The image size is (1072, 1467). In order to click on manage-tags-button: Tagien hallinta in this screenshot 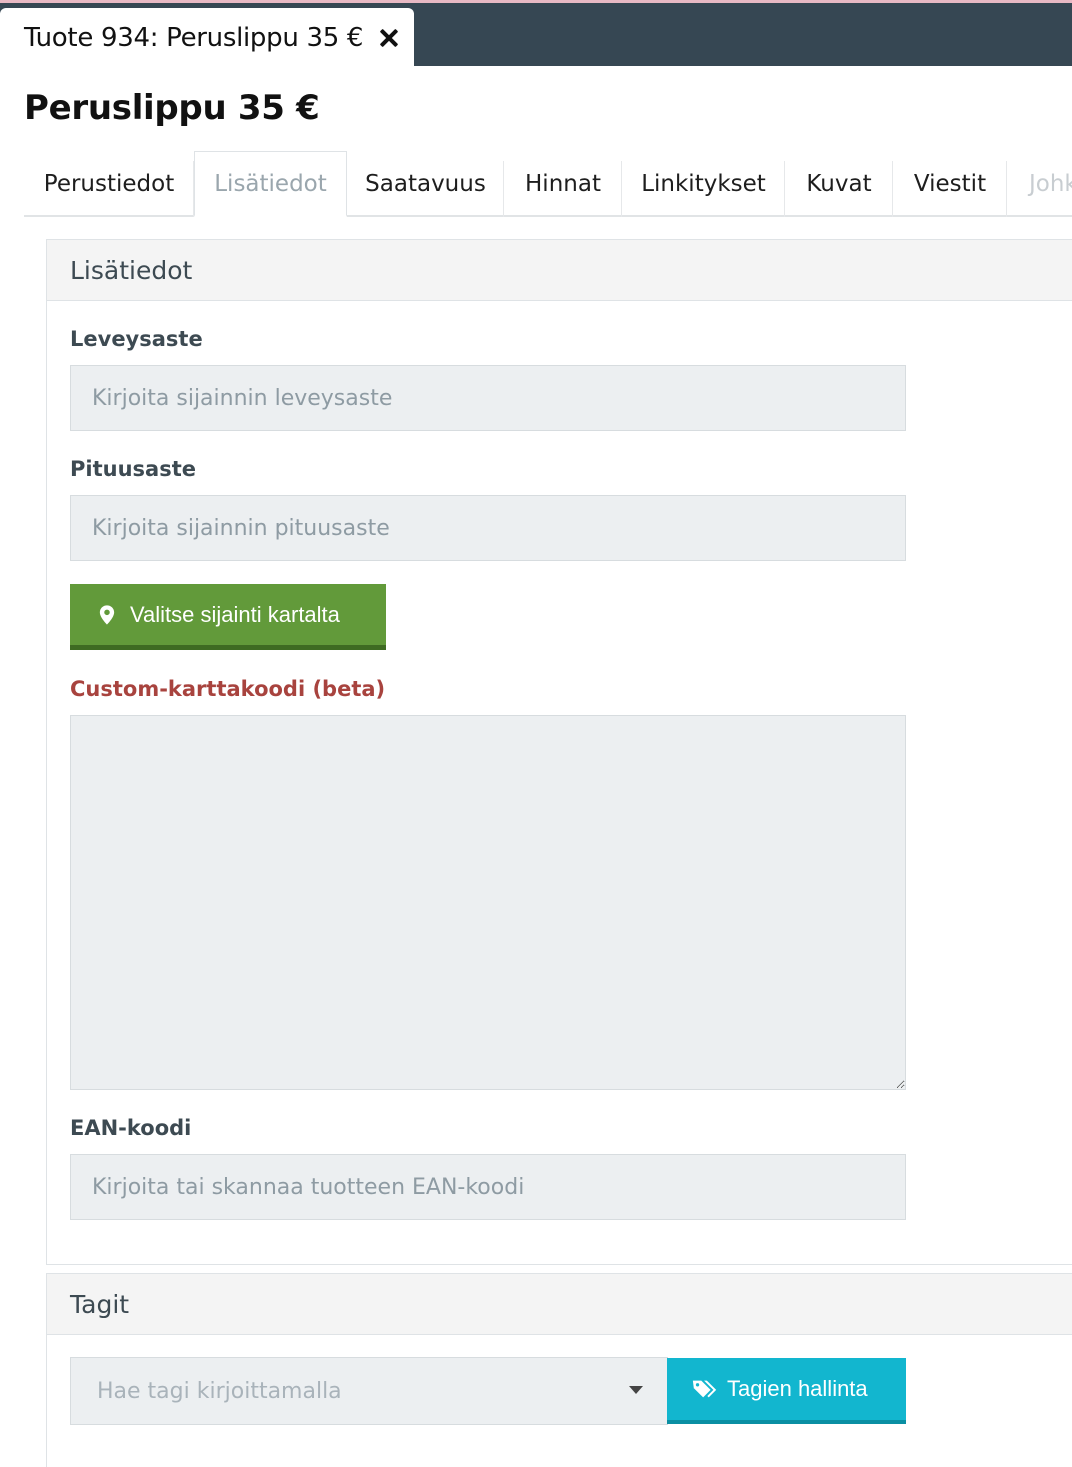, I will do `click(786, 1391)`.